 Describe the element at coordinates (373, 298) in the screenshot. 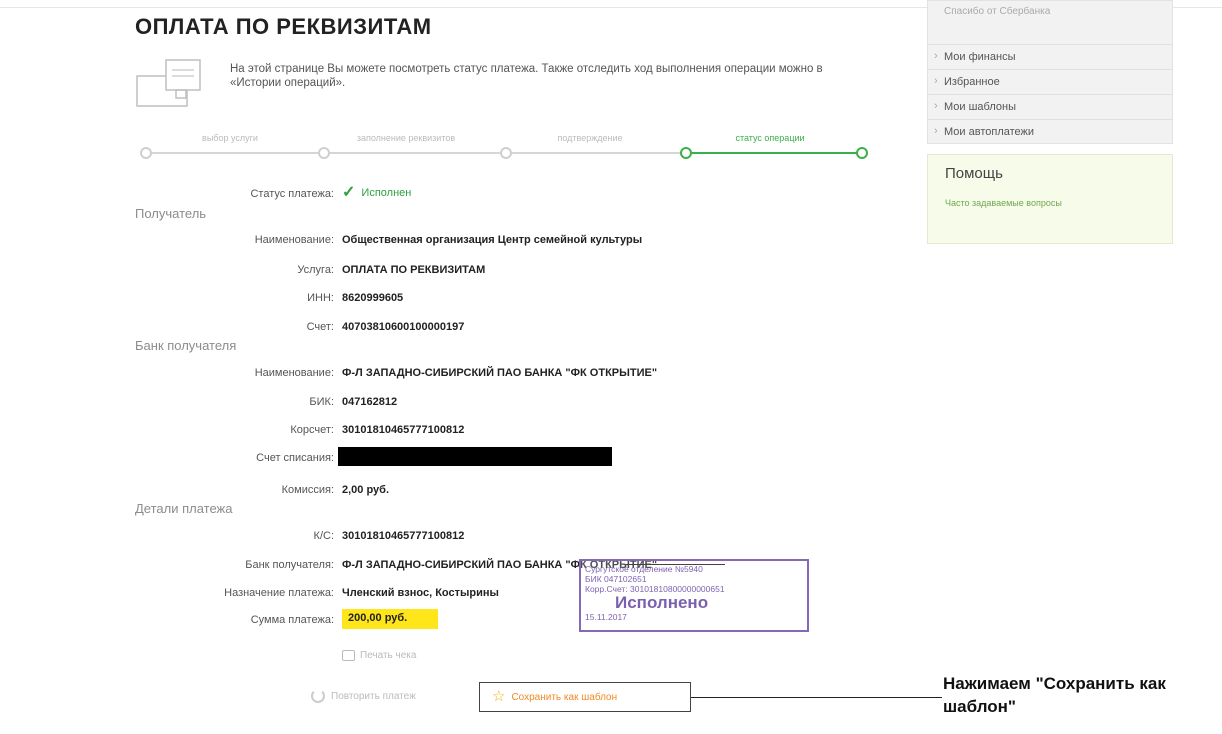

I see `inn-value: 8620999605` at that location.